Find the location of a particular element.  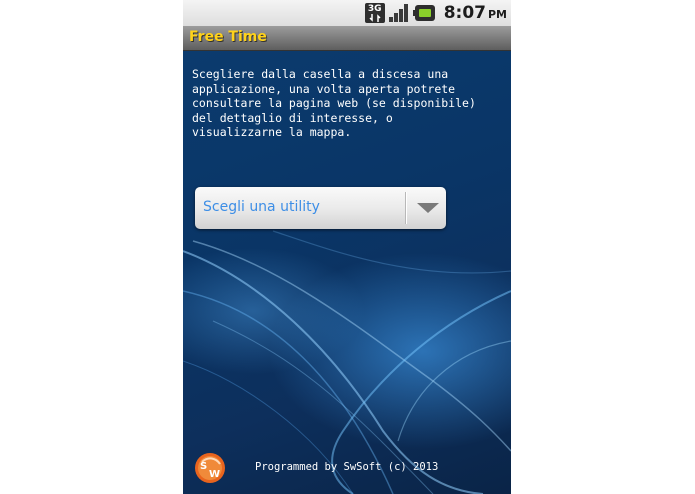

clock: 8:07 PM is located at coordinates (475, 13).